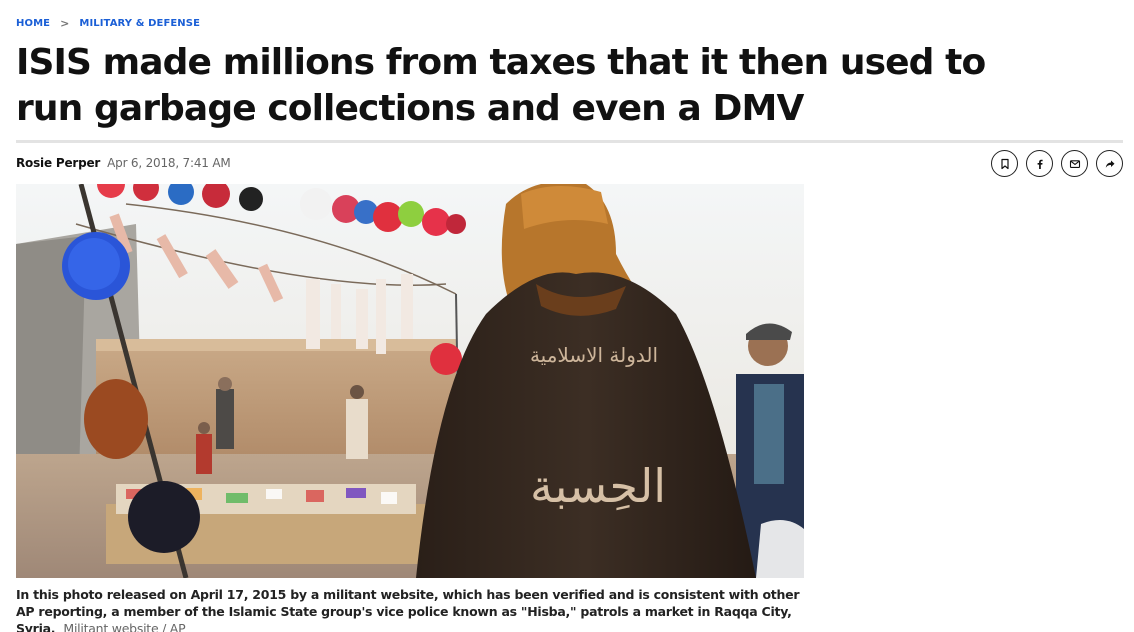 Image resolution: width=1134 pixels, height=632 pixels. Describe the element at coordinates (594, 355) in the screenshot. I see `vest-text-top: الدولة الاسلامية` at that location.